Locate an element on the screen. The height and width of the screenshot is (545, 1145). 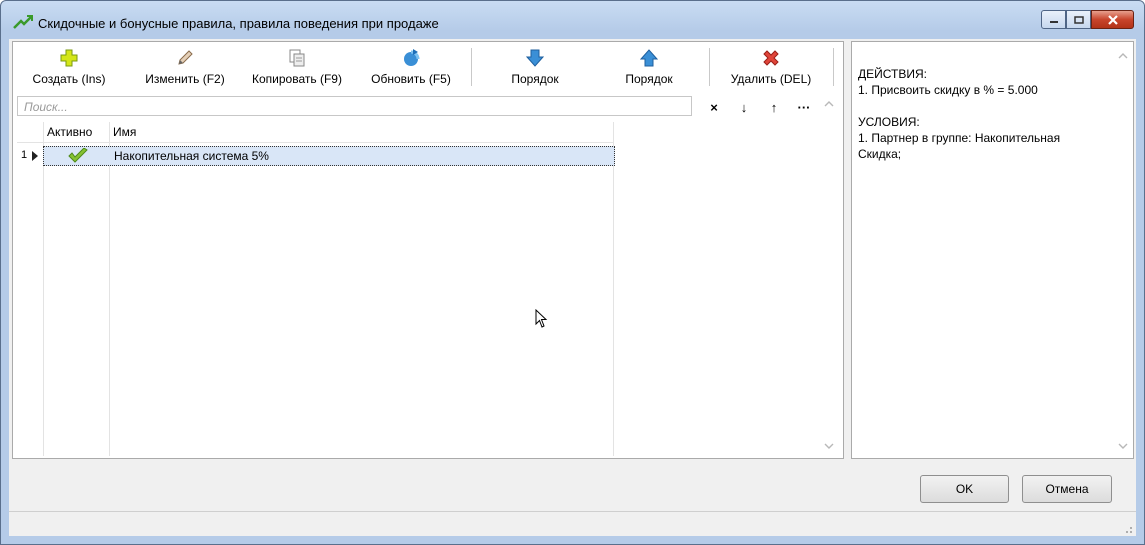
maximize-icon is located at coordinates (1078, 19).